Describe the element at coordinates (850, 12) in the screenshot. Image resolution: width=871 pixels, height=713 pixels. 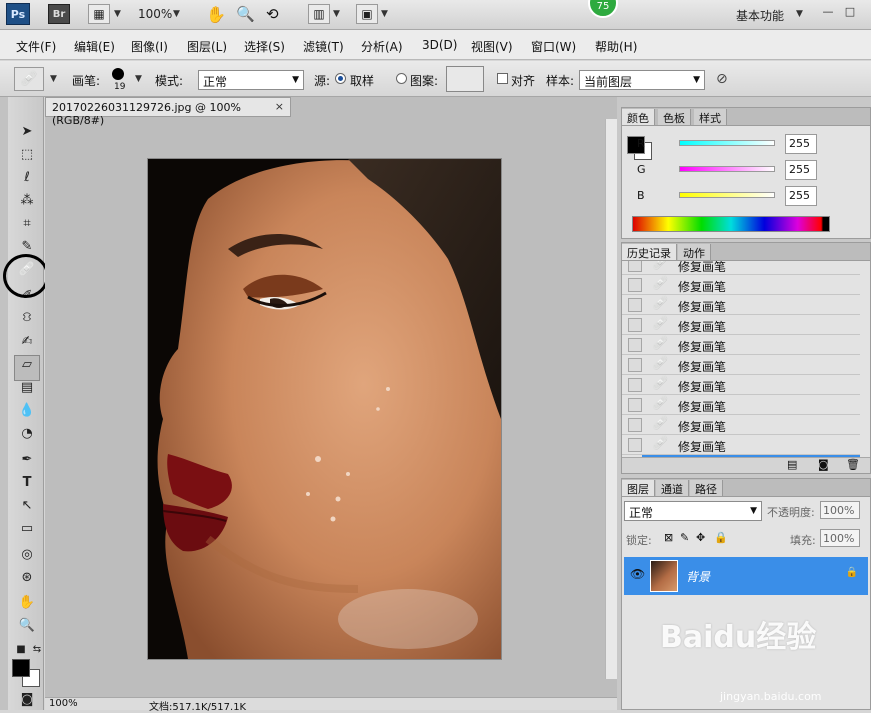
I see `maximize-icon: □` at that location.